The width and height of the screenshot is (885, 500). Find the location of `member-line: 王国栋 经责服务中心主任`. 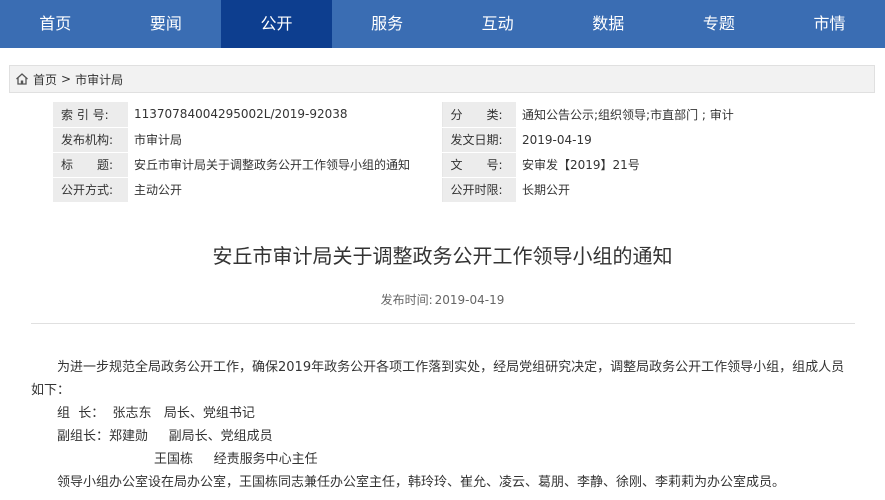

member-line: 王国栋 经责服务中心主任 is located at coordinates (236, 459).